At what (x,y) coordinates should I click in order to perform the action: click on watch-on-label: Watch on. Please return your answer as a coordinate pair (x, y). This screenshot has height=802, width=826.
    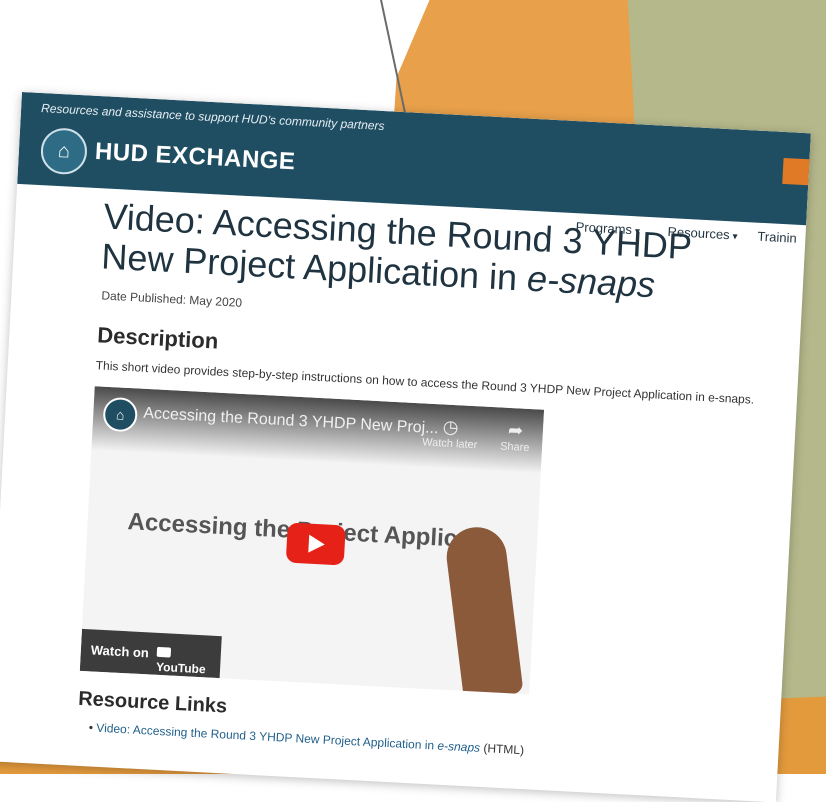
    Looking at the image, I should click on (120, 651).